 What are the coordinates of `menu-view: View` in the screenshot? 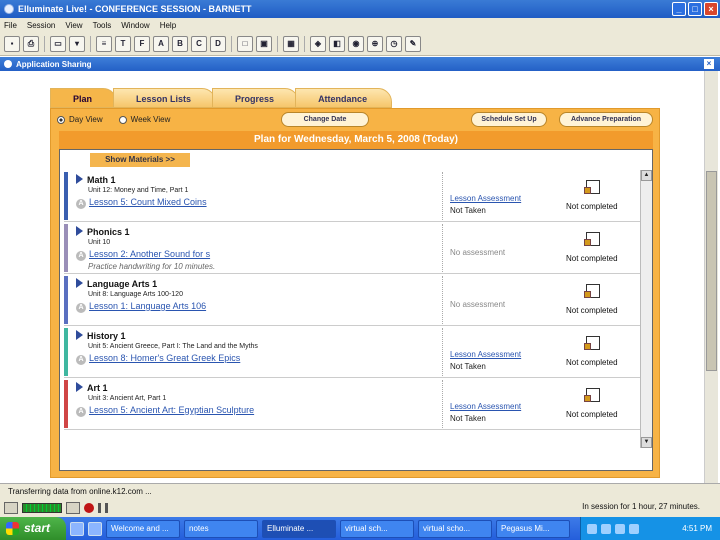 It's located at (73, 25).